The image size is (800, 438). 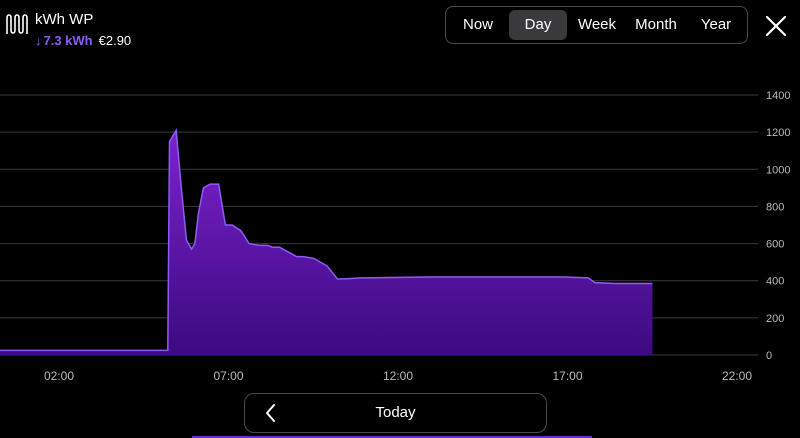 I want to click on close-icon, so click(x=776, y=26).